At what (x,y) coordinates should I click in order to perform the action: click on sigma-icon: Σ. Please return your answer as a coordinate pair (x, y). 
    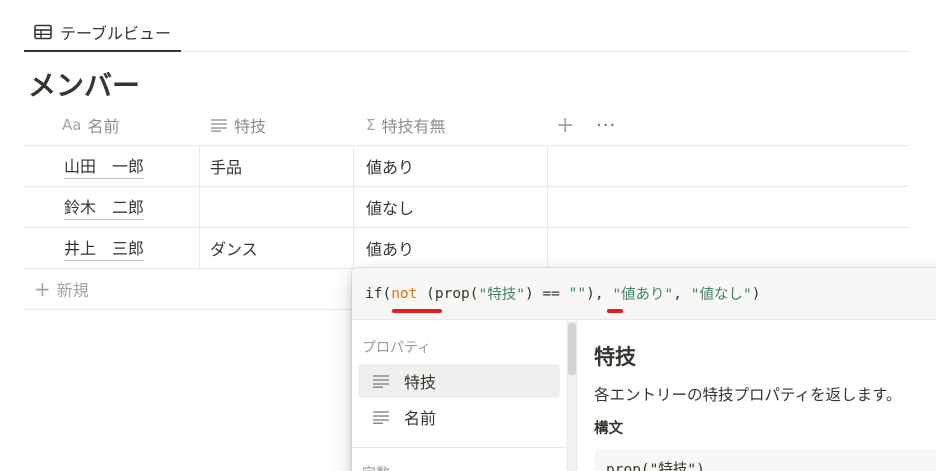
    Looking at the image, I should click on (371, 125).